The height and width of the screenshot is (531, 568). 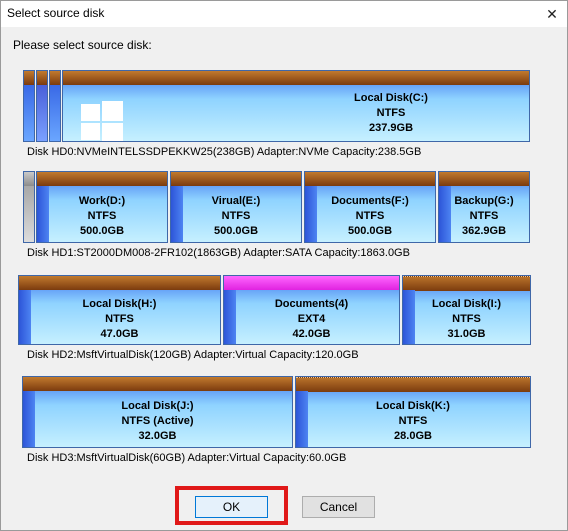 I want to click on partition-size: 32.0GB, so click(x=157, y=435).